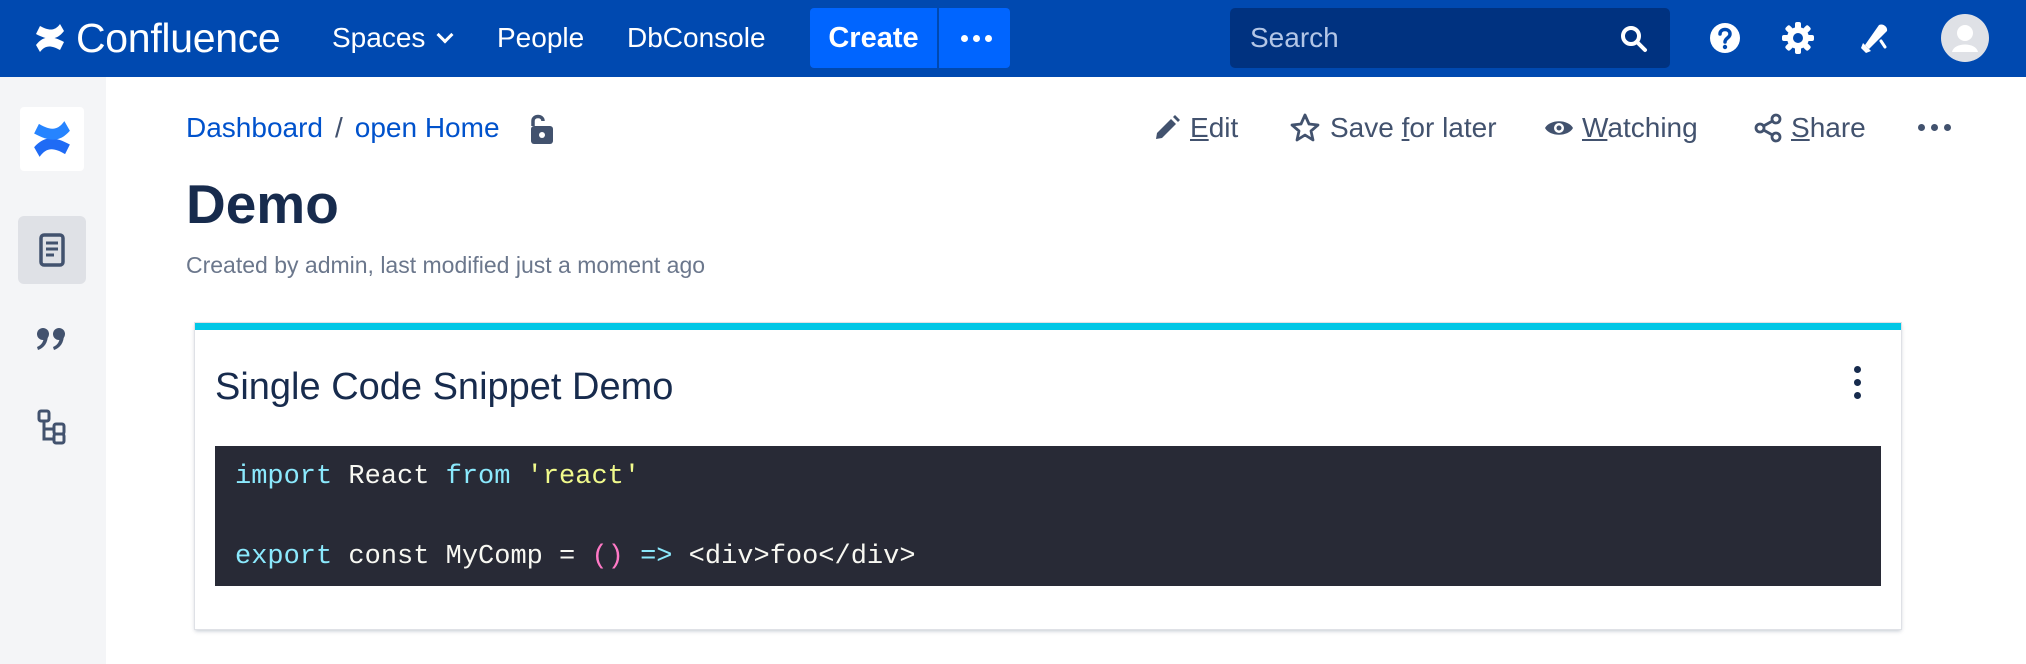  I want to click on confluence-logo-icon, so click(50, 38).